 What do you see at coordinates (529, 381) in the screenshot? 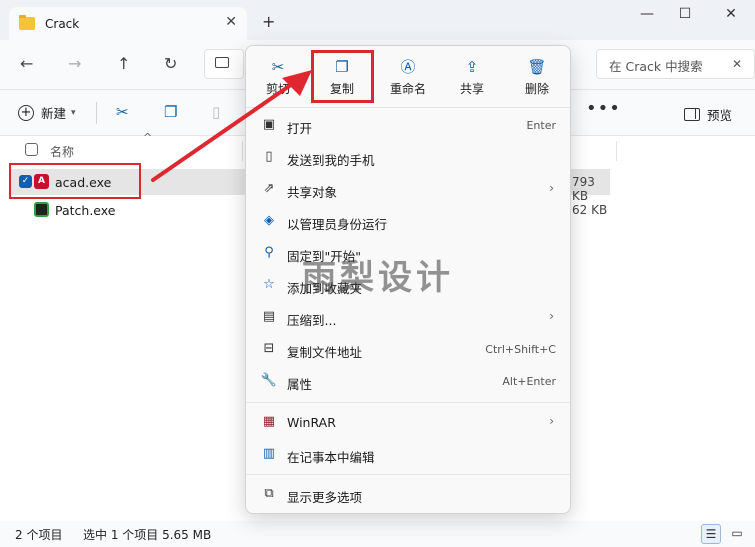
I see `menu-item-shortcut: Alt+Enter` at bounding box center [529, 381].